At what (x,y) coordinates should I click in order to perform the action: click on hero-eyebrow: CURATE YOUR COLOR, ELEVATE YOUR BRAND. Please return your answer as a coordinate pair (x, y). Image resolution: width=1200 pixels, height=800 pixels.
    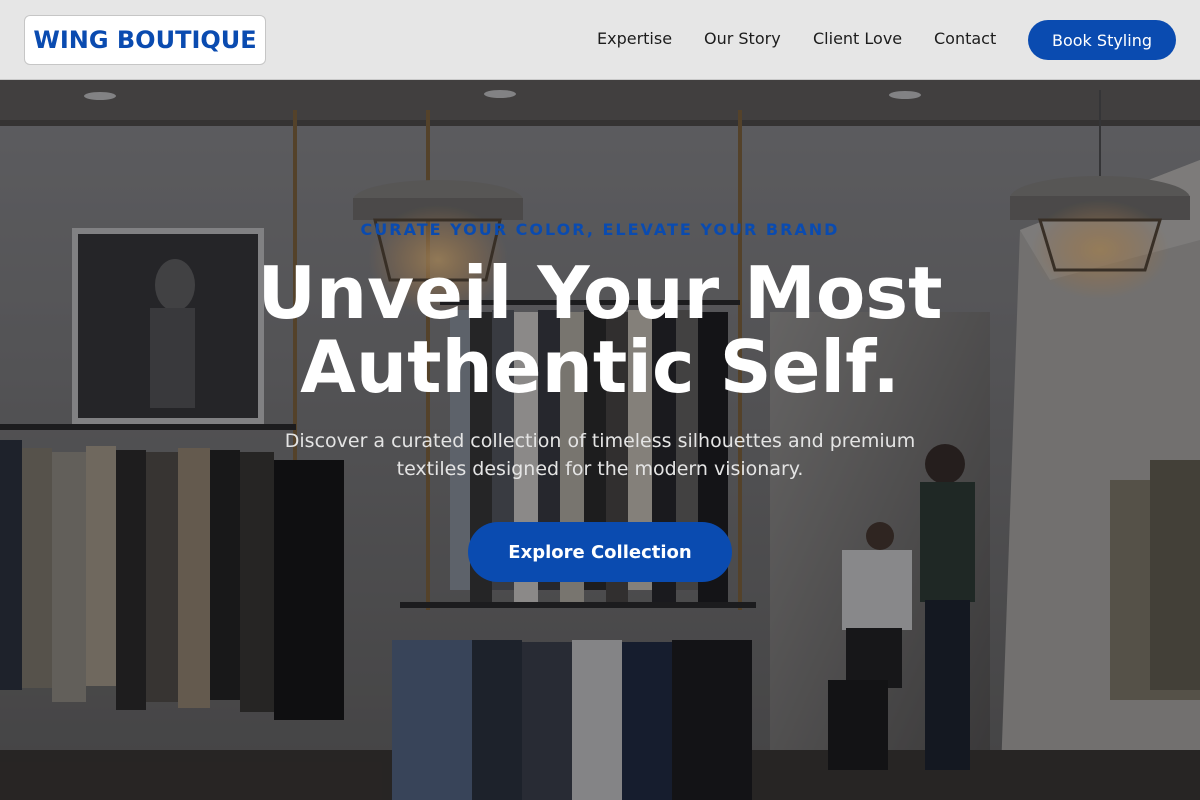
    Looking at the image, I should click on (600, 229).